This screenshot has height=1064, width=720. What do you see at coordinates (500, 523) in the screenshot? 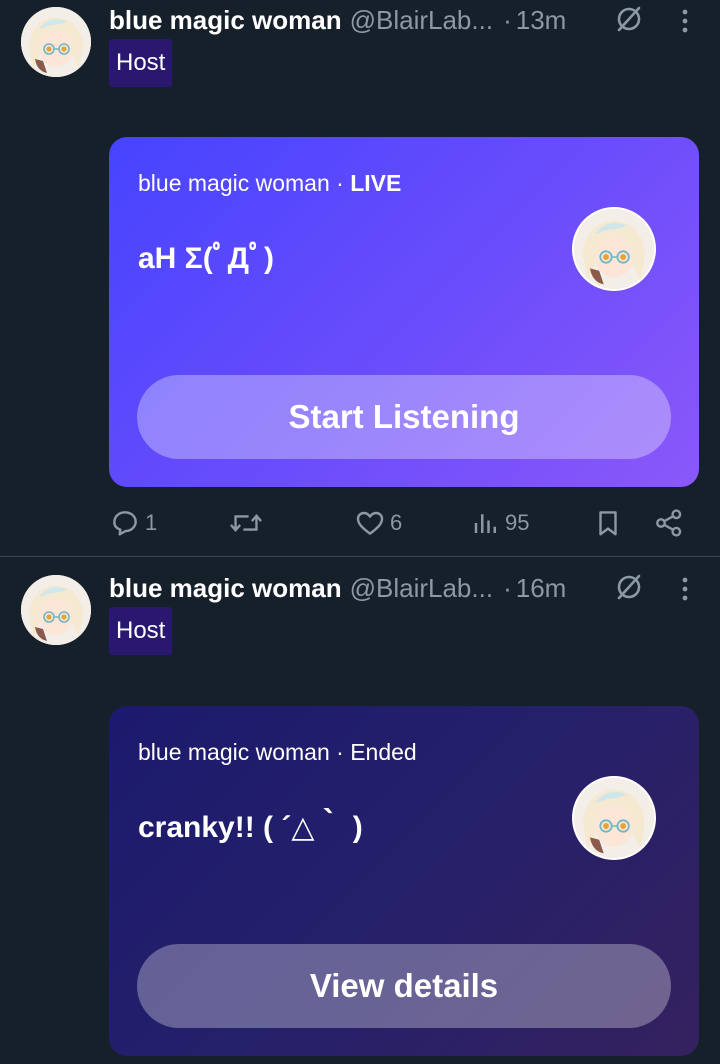
I see `views-button: 95` at bounding box center [500, 523].